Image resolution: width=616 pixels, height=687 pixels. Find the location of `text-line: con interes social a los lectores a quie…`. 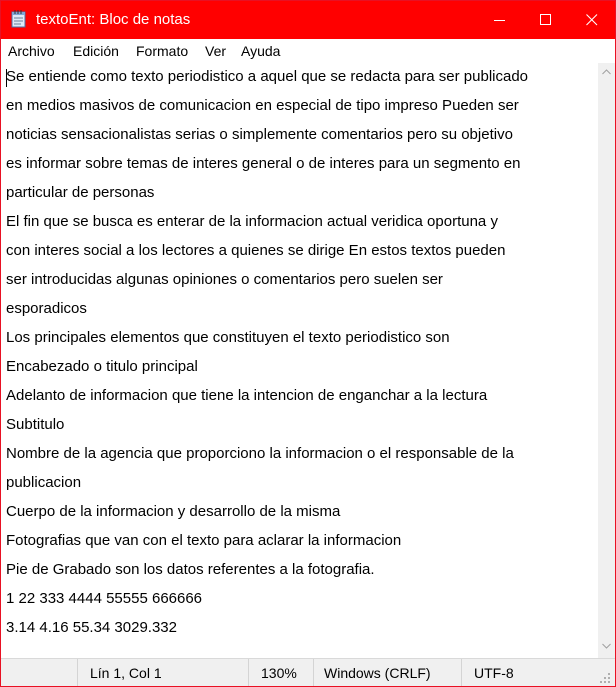

text-line: con interes social a los lectores a quie… is located at coordinates (256, 250).